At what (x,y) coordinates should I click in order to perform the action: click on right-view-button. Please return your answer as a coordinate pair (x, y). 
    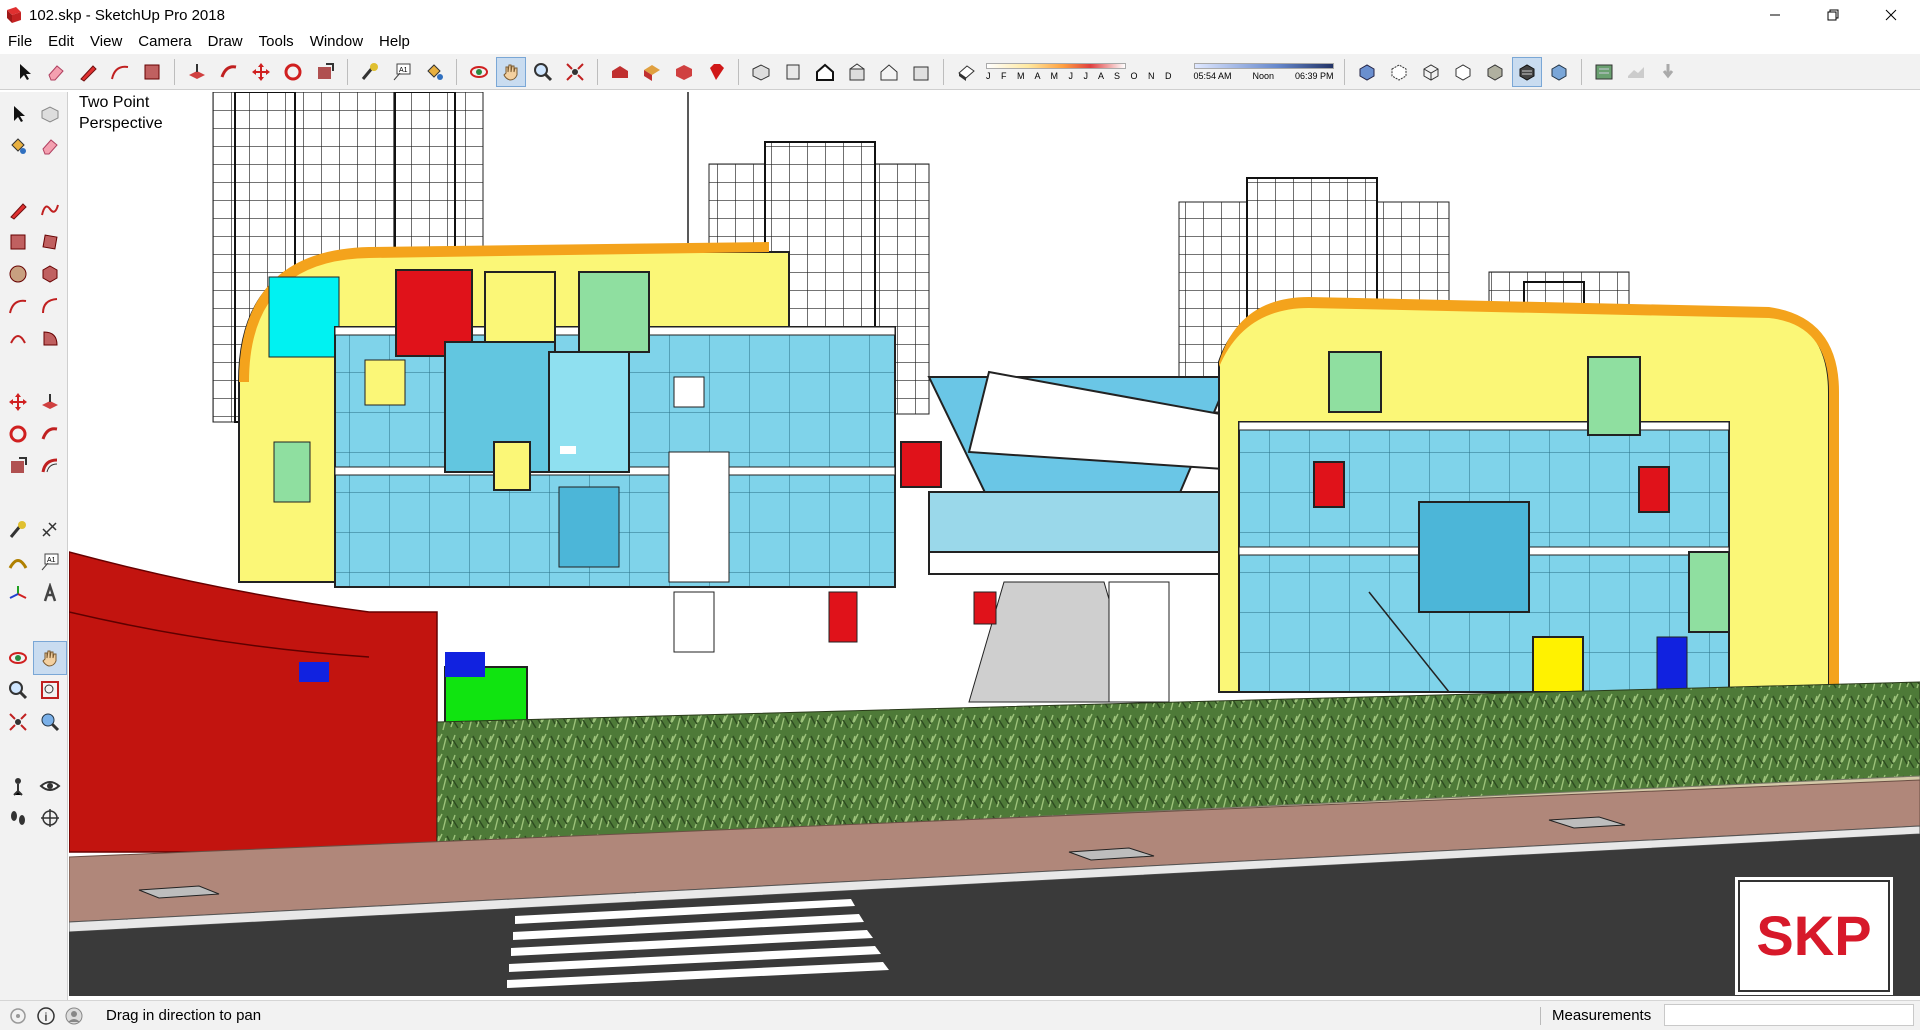
    Looking at the image, I should click on (857, 72).